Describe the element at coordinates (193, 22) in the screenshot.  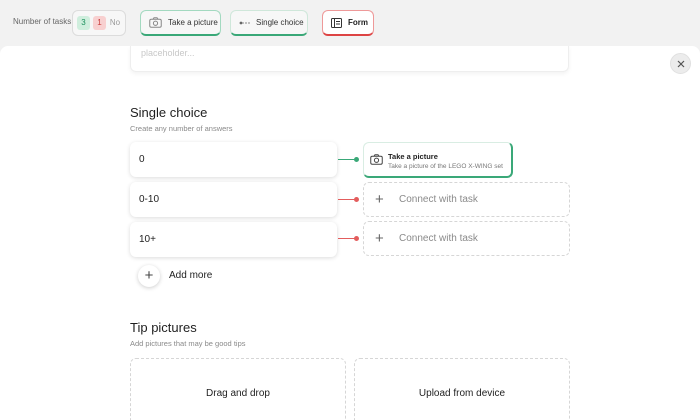
I see `chip-label: Take a picture` at that location.